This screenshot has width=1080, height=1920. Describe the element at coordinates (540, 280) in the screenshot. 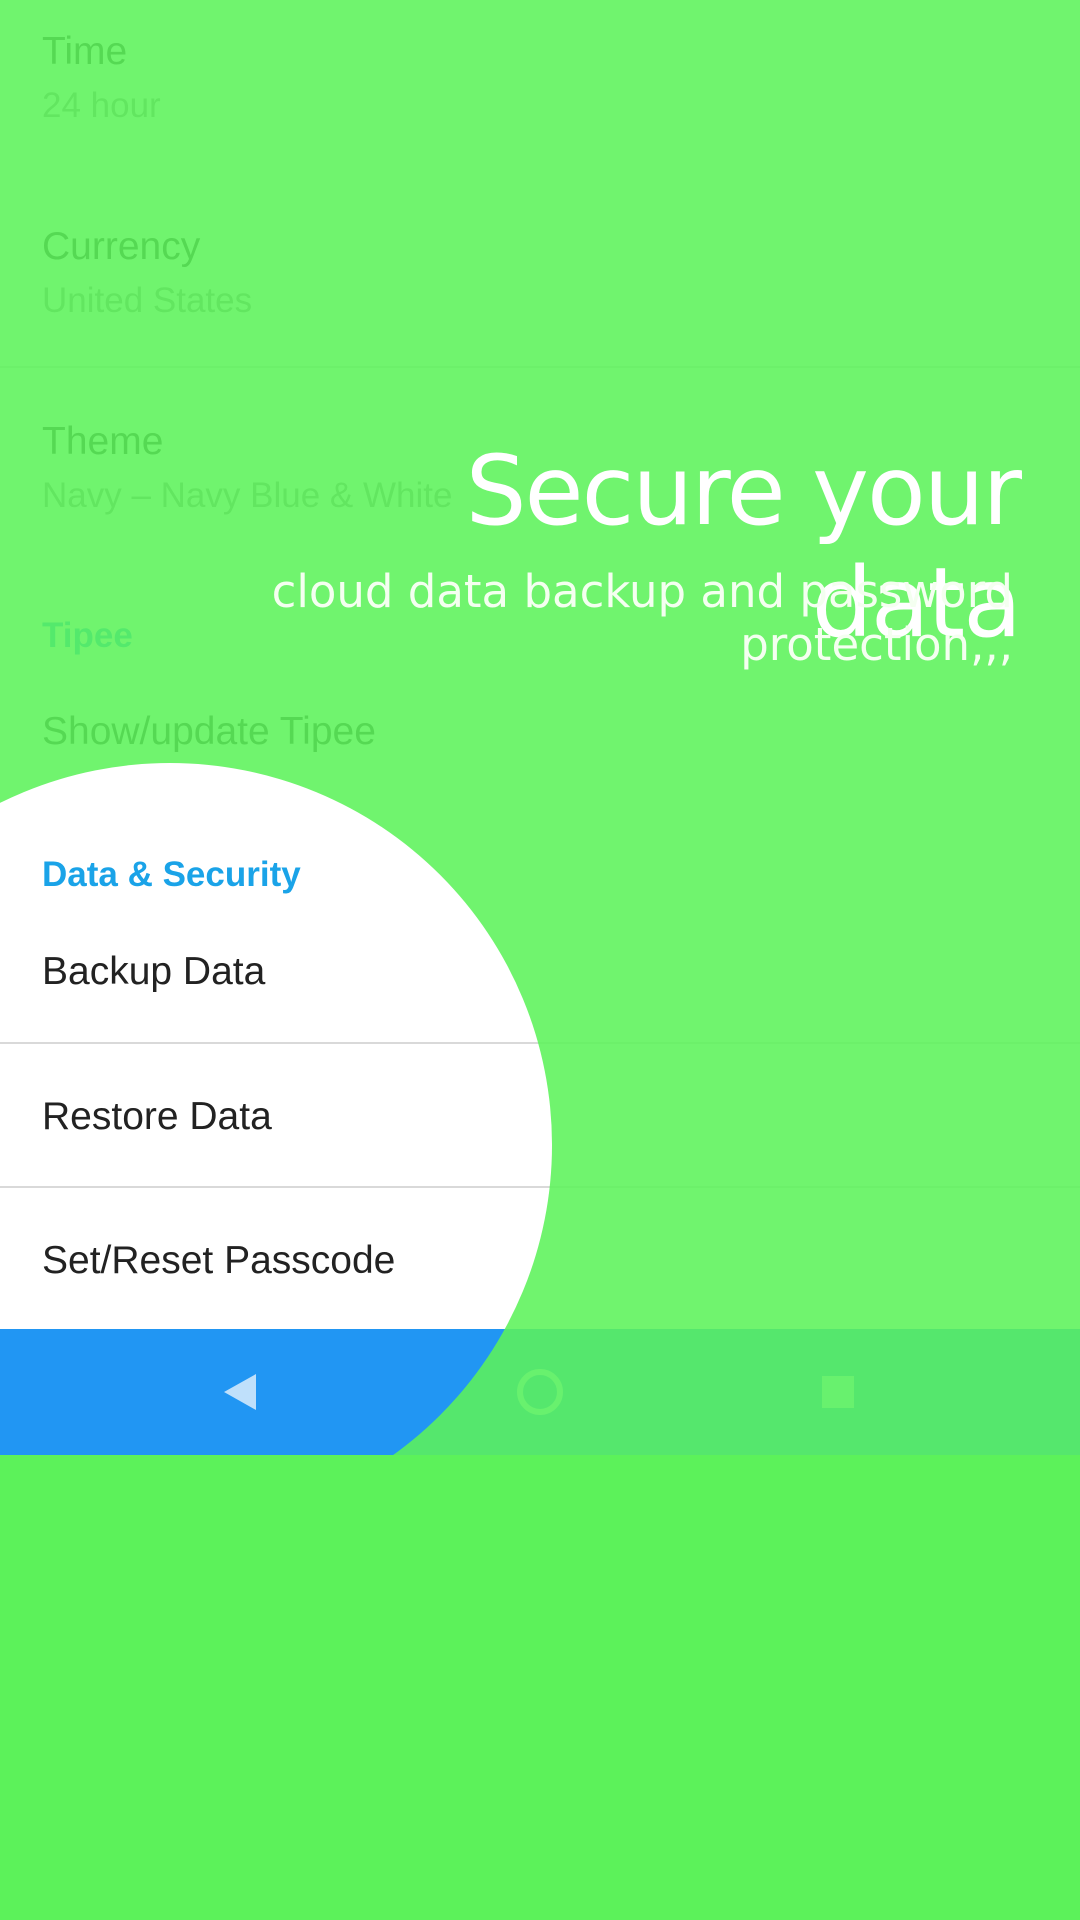

I see `currency-setting: Currency United States` at that location.